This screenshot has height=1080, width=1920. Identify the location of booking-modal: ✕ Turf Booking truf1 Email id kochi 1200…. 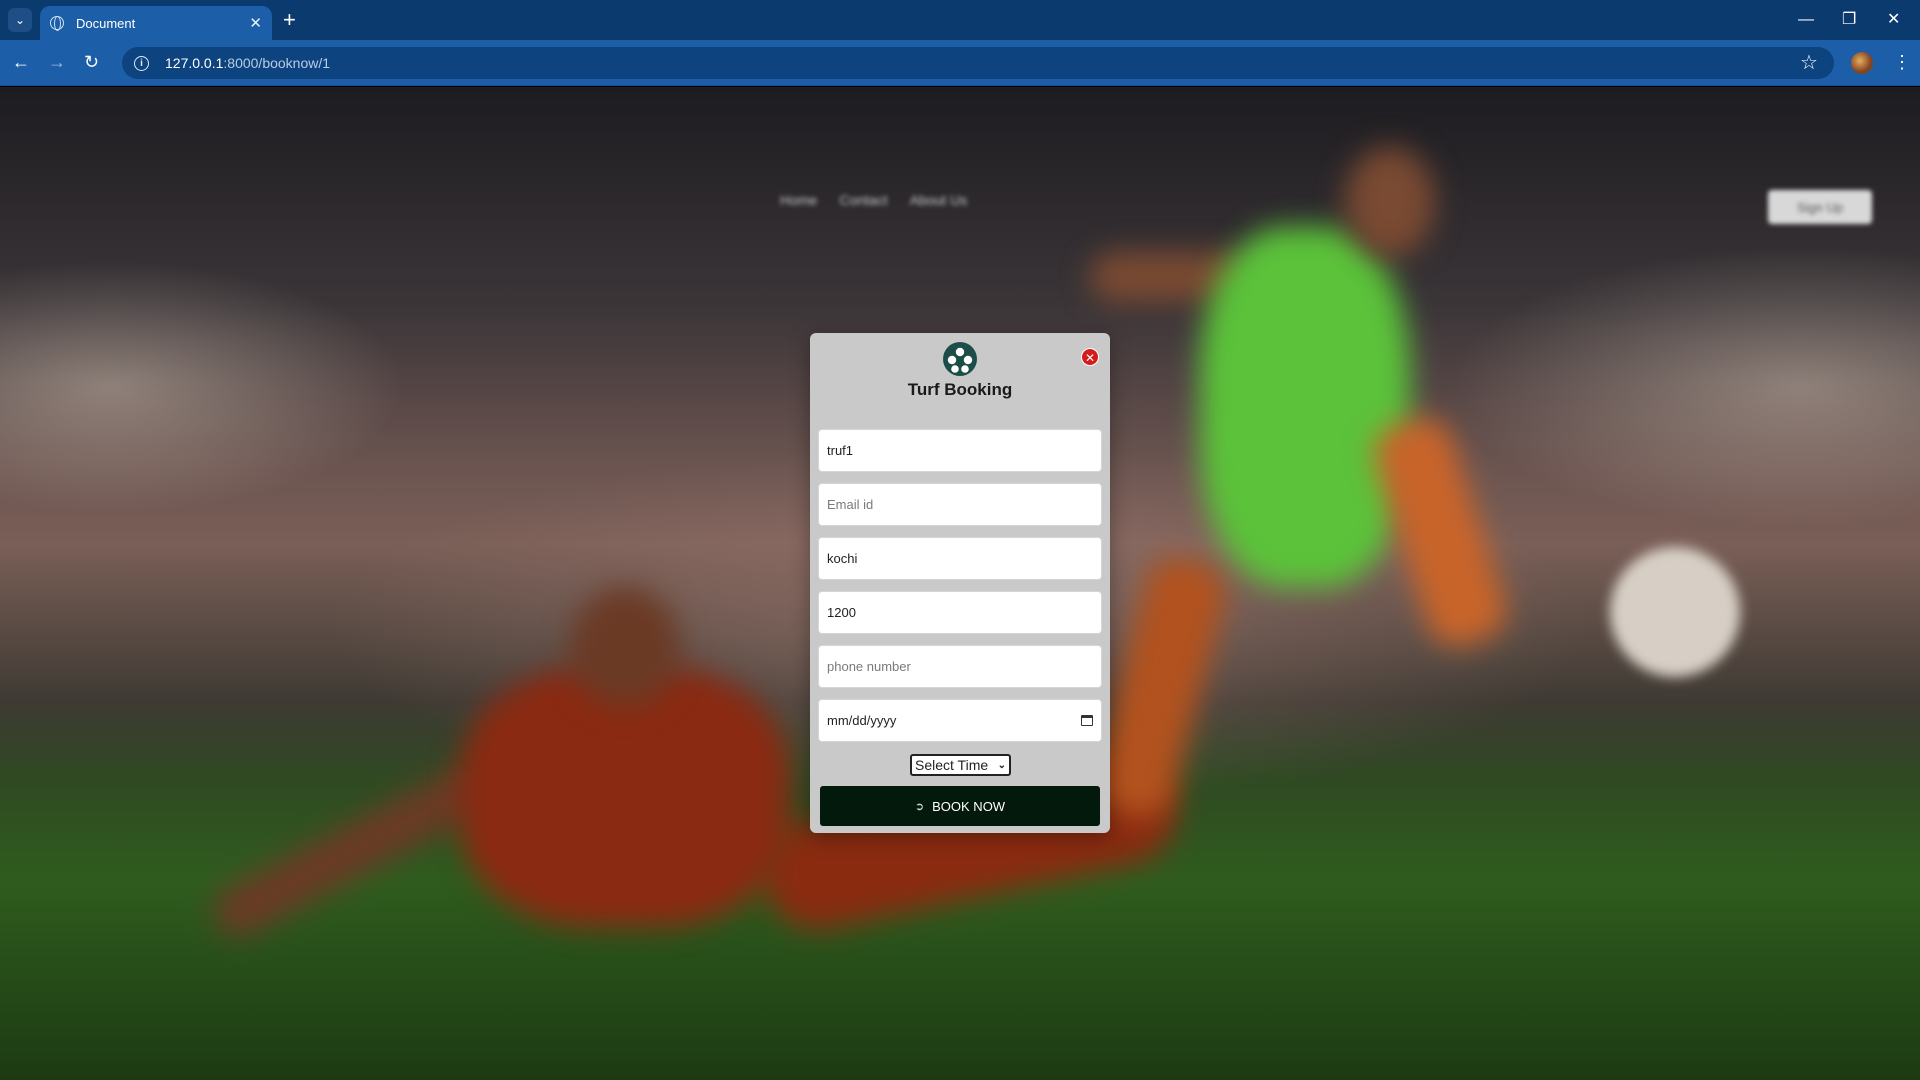
(960, 583).